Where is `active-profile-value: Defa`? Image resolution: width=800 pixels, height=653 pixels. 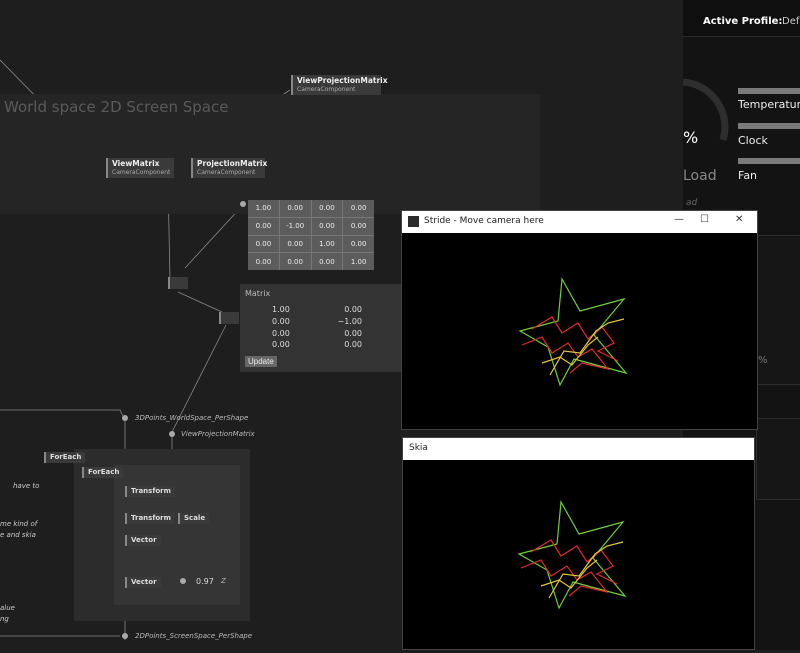
active-profile-value: Defa is located at coordinates (791, 21).